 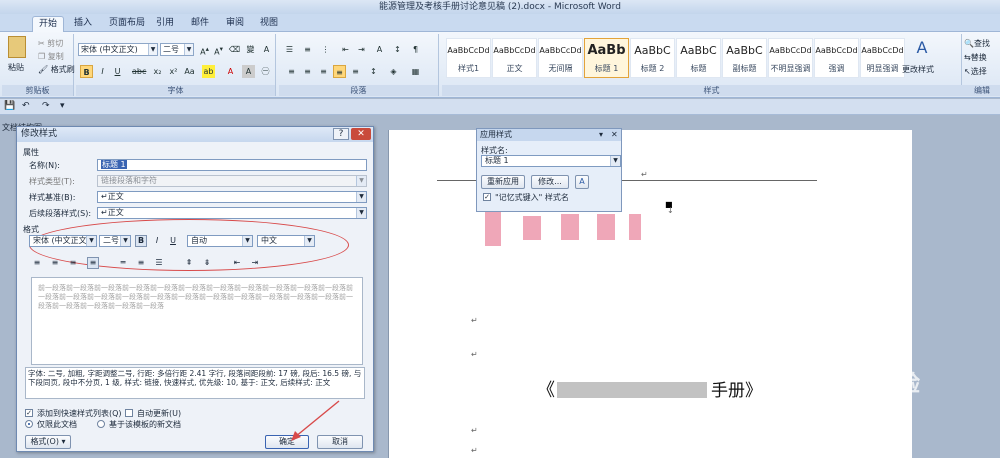 I want to click on style-tile: AaBbCcDd 无间隔, so click(x=560, y=58).